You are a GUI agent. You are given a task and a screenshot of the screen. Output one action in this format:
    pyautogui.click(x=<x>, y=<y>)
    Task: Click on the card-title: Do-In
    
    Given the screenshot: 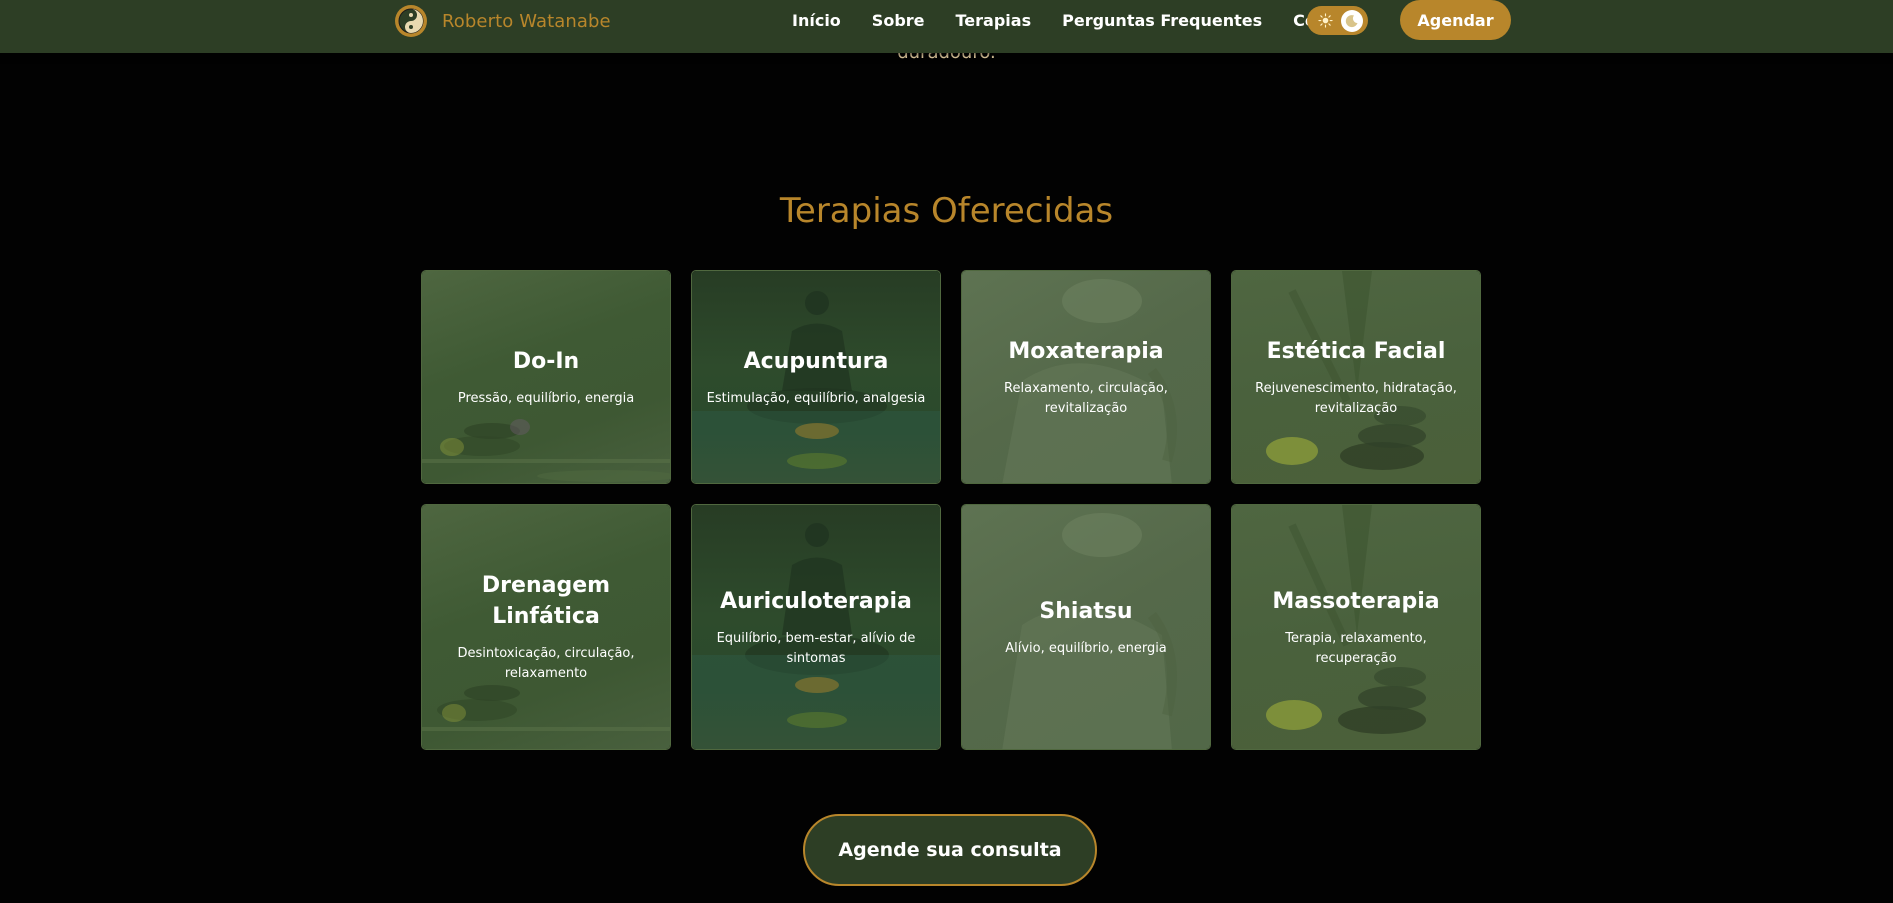 What is the action you would take?
    pyautogui.click(x=546, y=361)
    